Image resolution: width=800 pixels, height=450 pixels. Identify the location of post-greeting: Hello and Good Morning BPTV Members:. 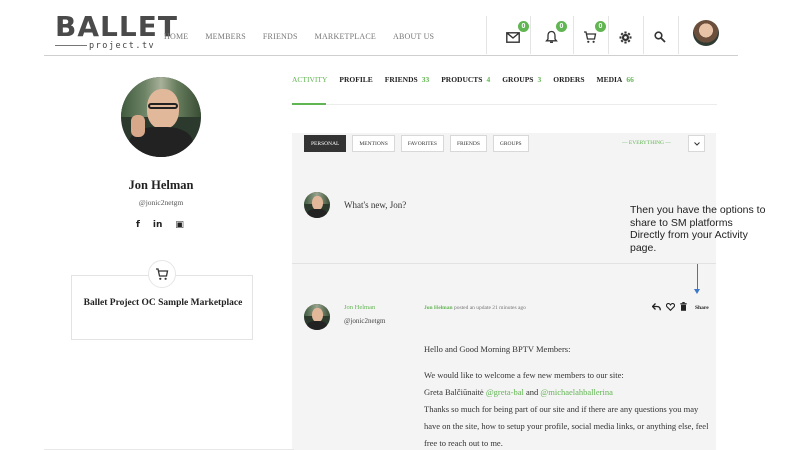
(497, 349).